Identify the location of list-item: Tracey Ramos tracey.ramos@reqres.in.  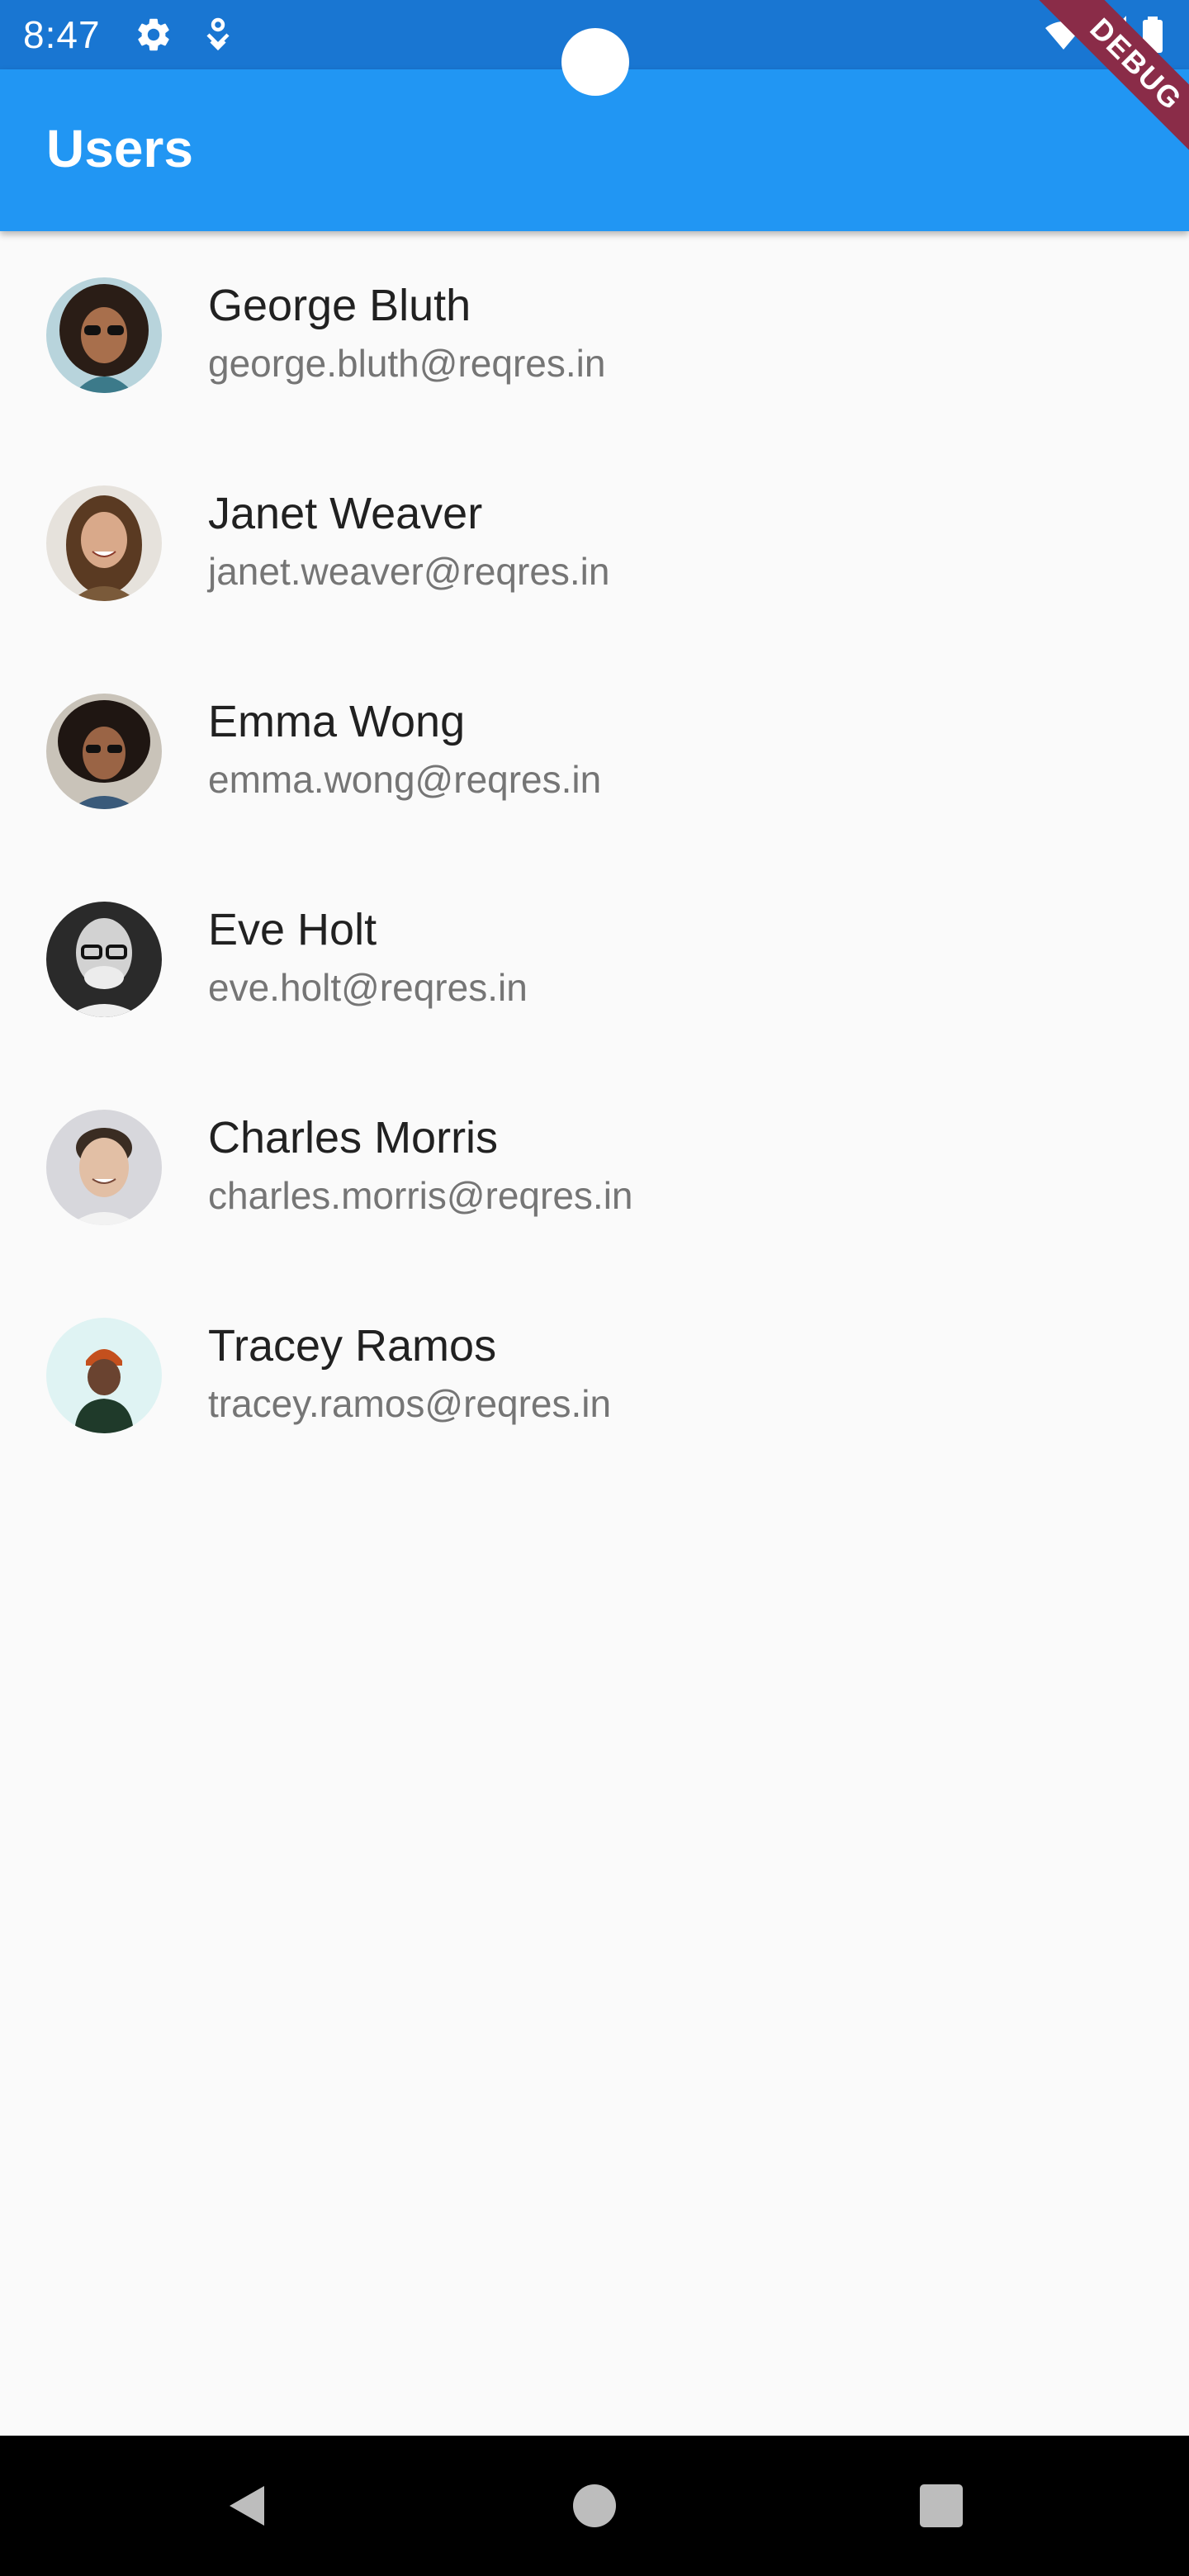
(594, 1375).